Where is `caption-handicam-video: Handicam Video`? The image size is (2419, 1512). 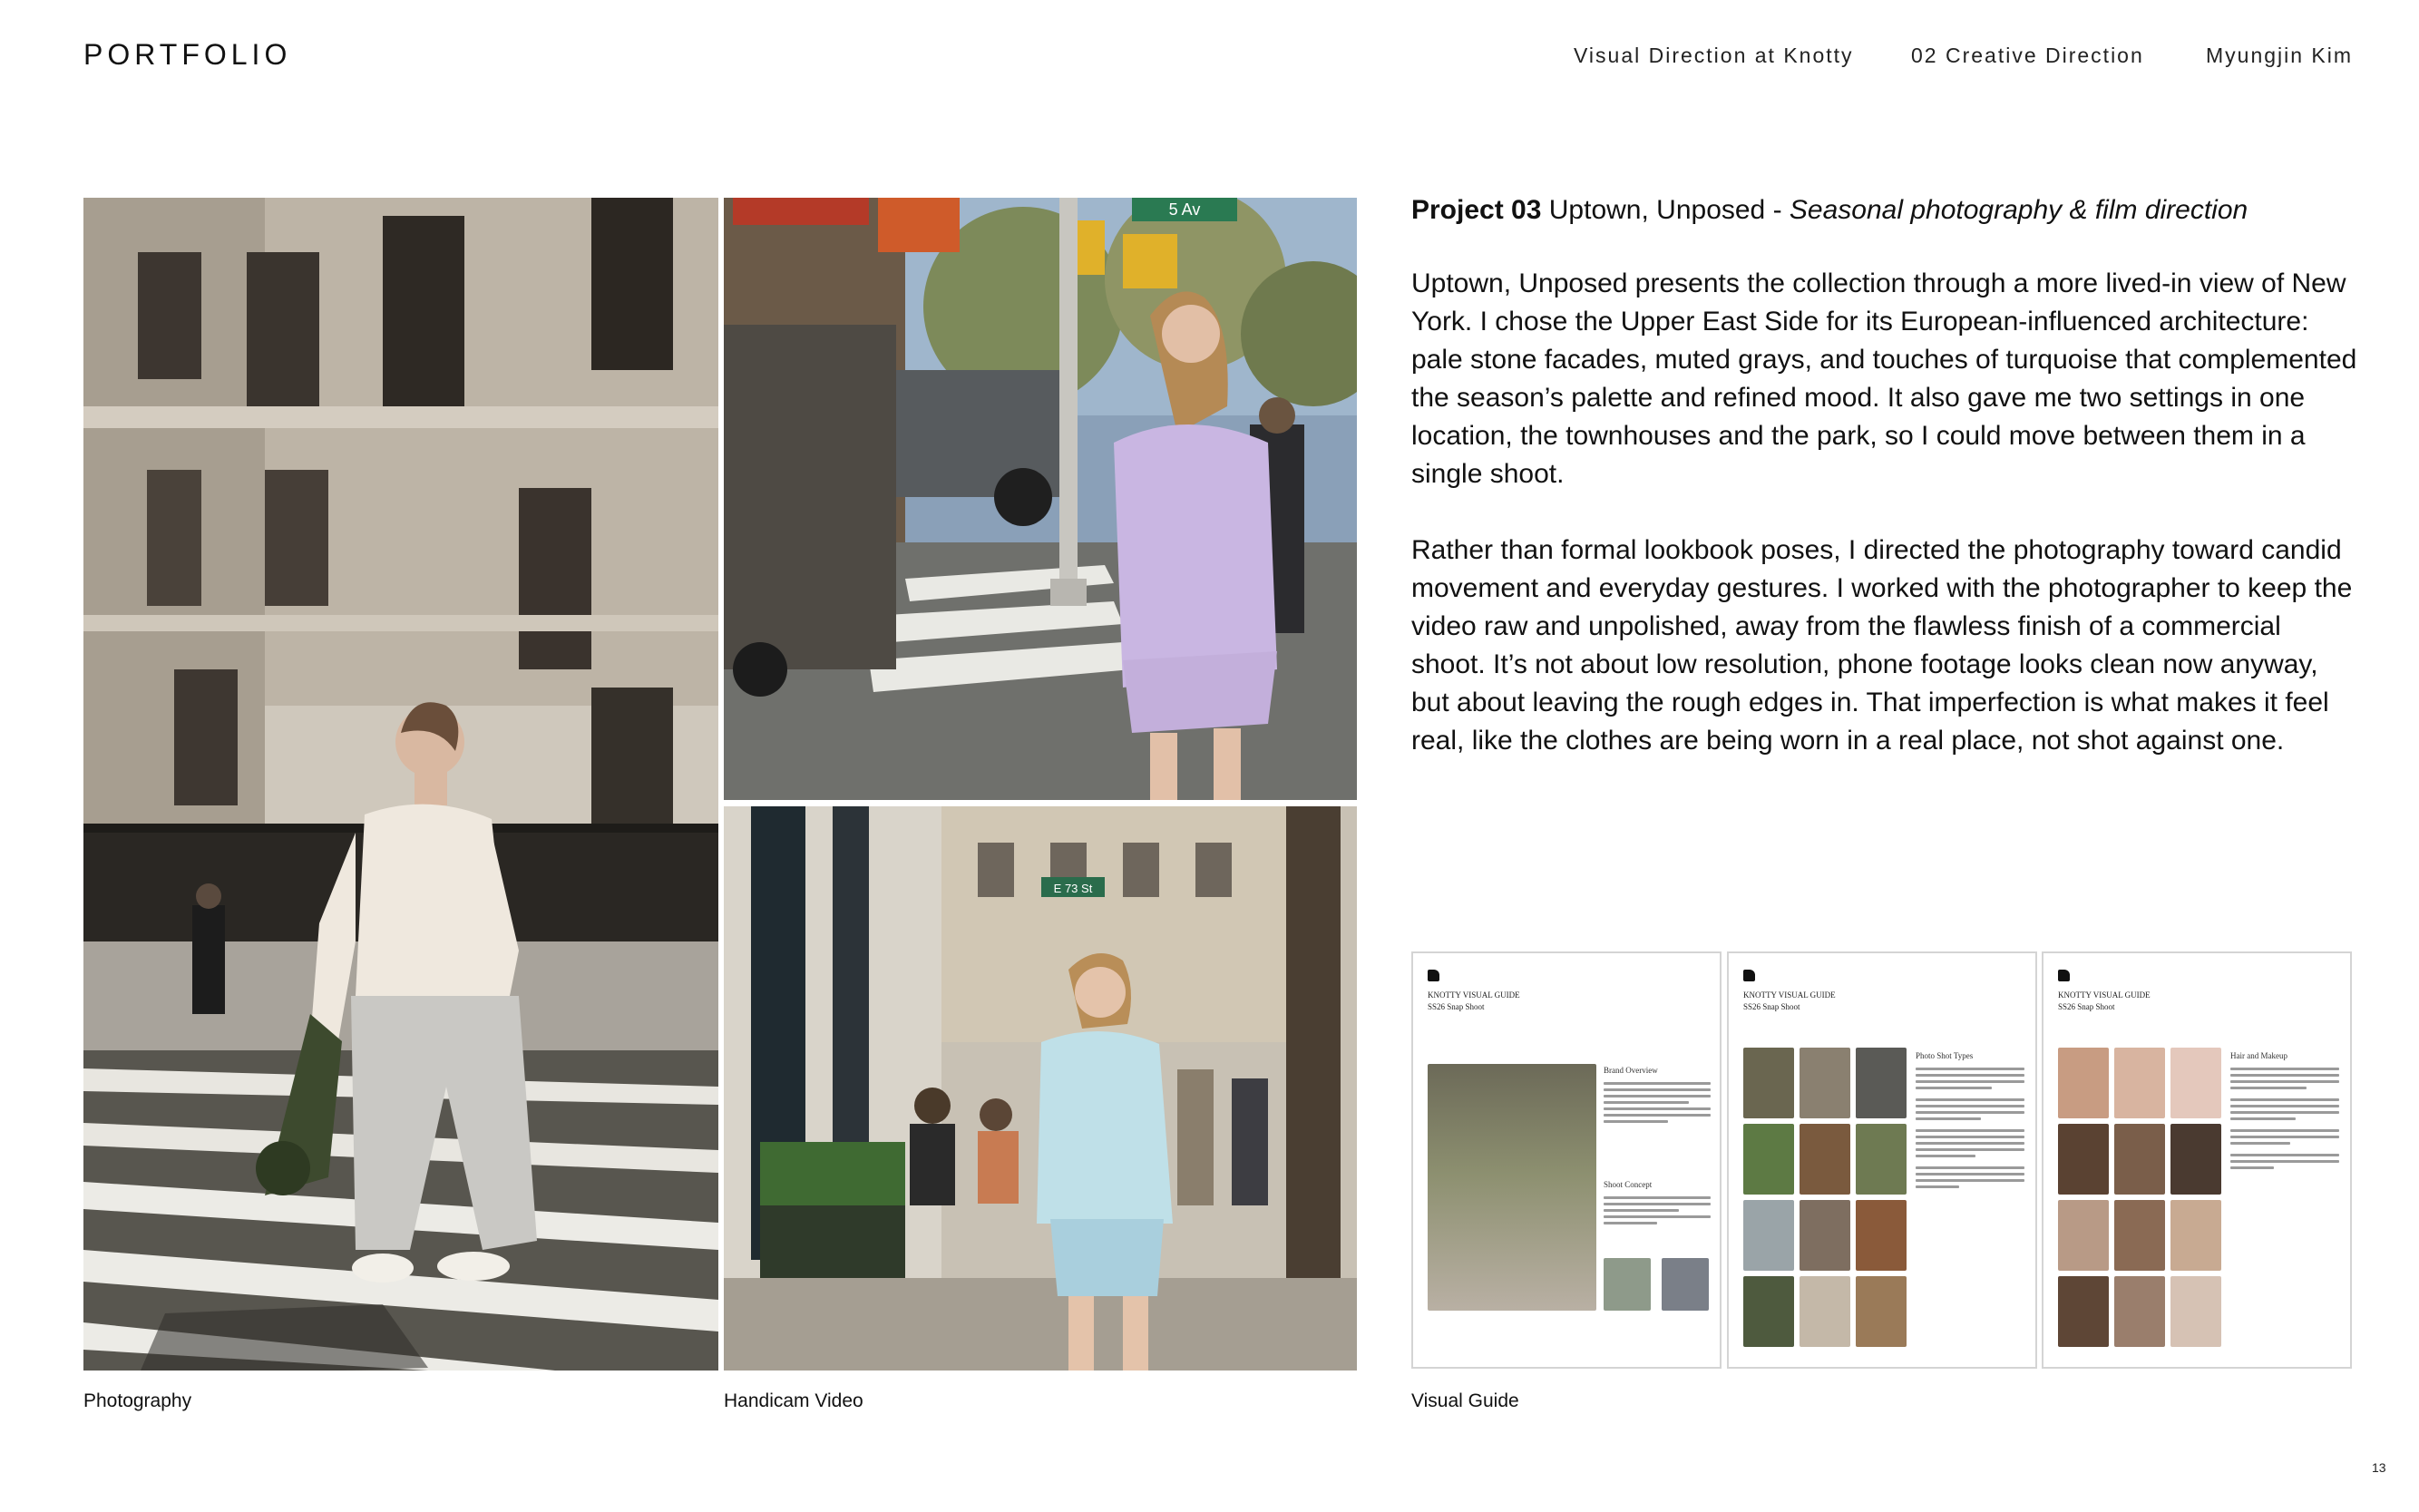 caption-handicam-video: Handicam Video is located at coordinates (794, 1400).